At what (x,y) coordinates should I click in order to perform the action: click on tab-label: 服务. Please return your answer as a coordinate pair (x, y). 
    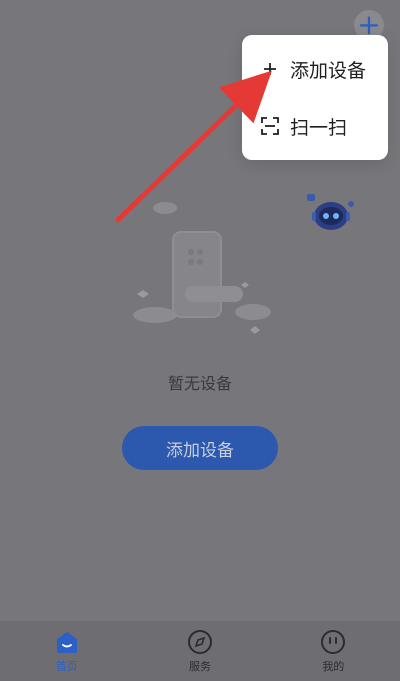
    Looking at the image, I should click on (199, 666).